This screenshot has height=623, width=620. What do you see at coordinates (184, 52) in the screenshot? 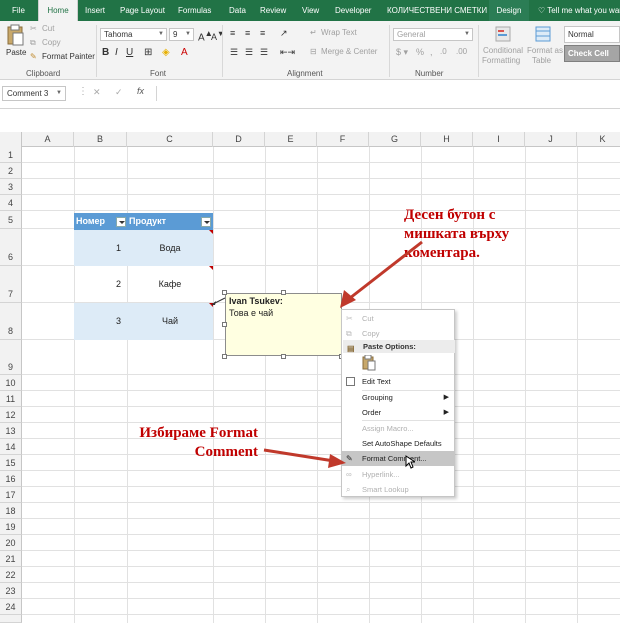
I see `font-color-icon: A` at bounding box center [184, 52].